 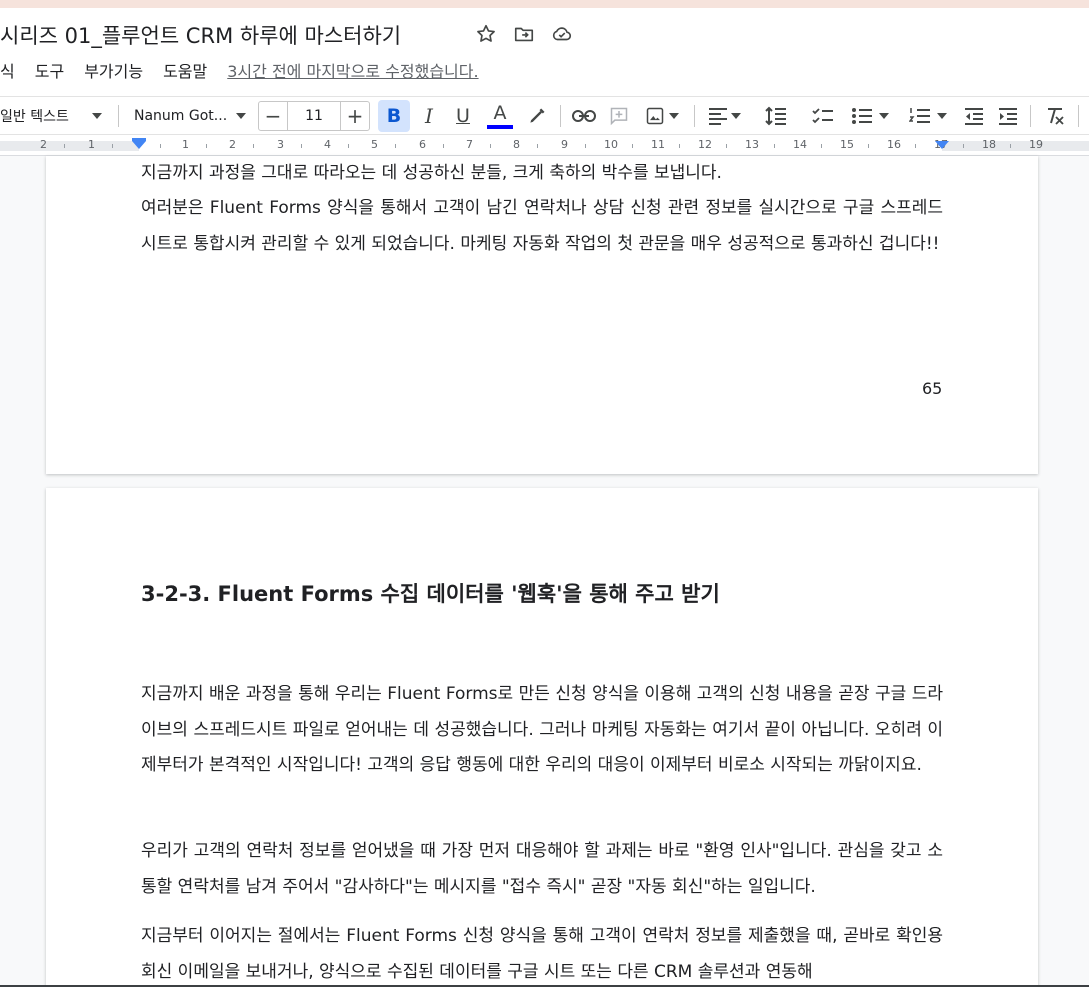 I want to click on align-button, so click(x=724, y=116).